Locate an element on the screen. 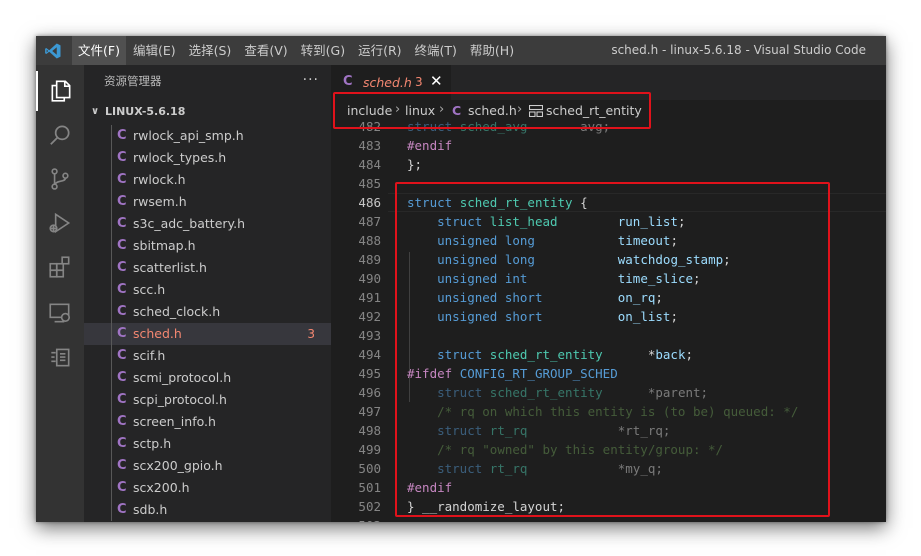 Image resolution: width=921 pixels, height=556 pixels. timeline-icon is located at coordinates (60, 357).